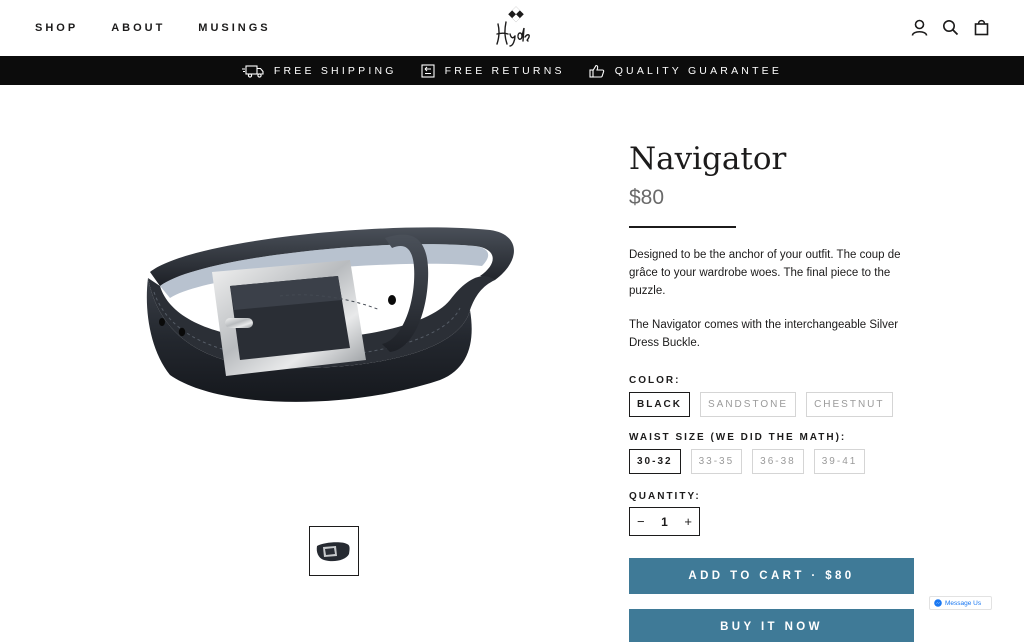 This screenshot has height=642, width=1024. What do you see at coordinates (655, 380) in the screenshot?
I see `color-label: COLOR:` at bounding box center [655, 380].